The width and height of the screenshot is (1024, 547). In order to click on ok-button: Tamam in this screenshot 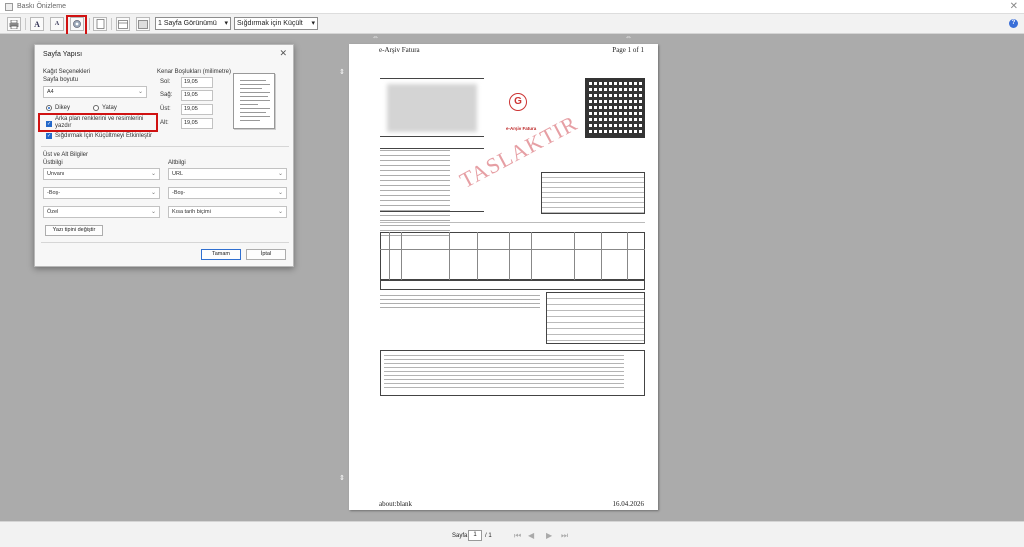, I will do `click(221, 254)`.